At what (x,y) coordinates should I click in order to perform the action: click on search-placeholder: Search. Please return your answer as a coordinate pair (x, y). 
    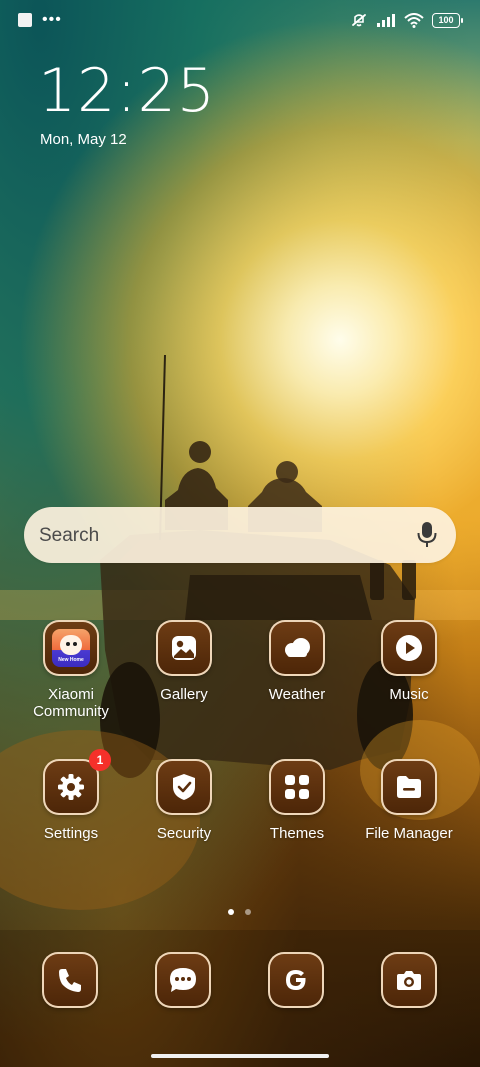
    Looking at the image, I should click on (69, 535).